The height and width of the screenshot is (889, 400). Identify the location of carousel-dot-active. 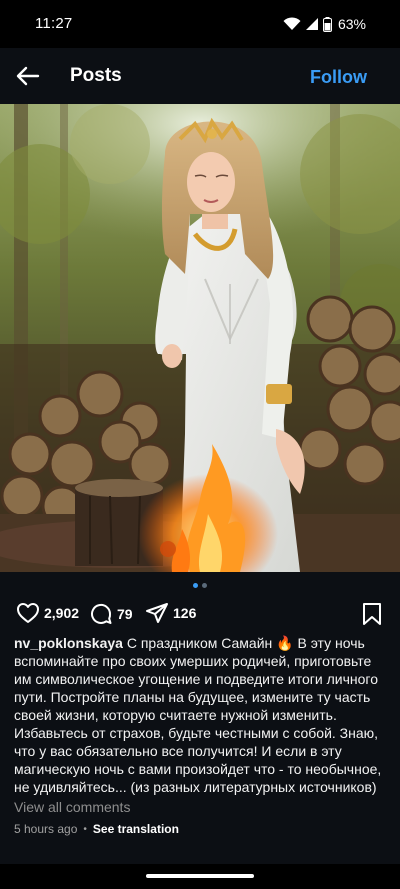
(195, 585).